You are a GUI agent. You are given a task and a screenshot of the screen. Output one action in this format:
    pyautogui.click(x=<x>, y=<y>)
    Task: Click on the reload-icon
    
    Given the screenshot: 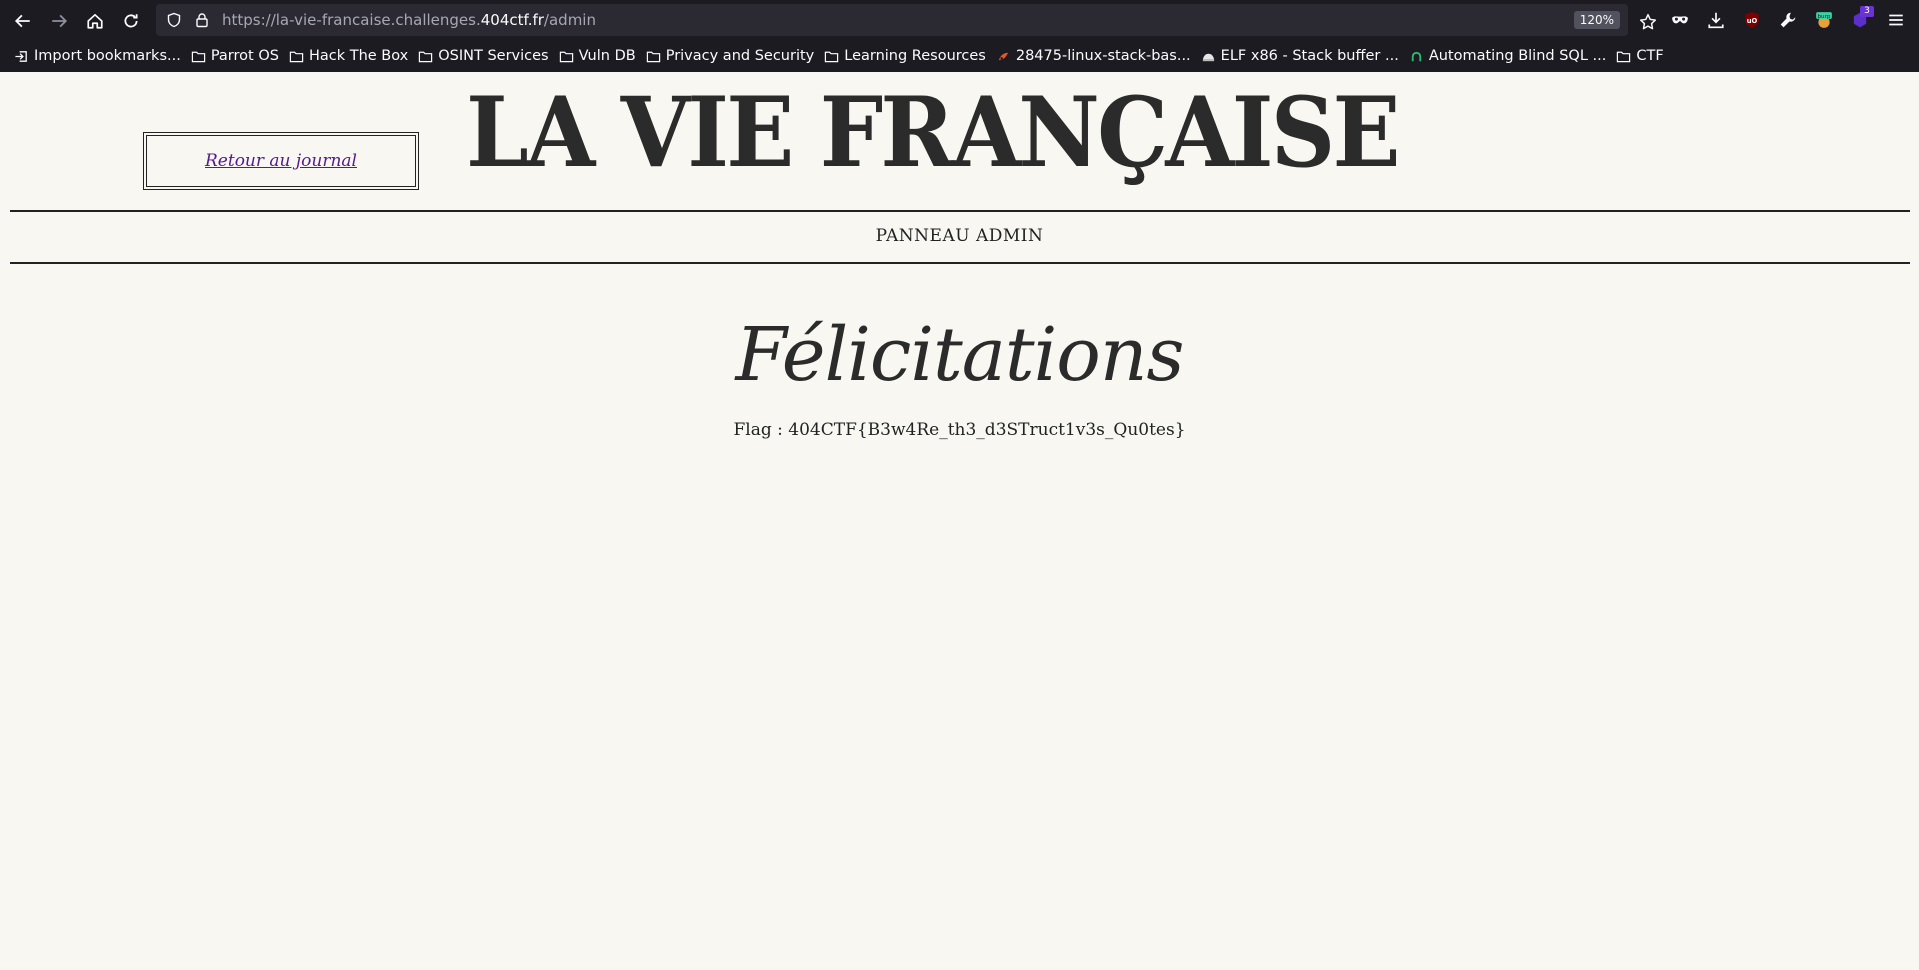 What is the action you would take?
    pyautogui.click(x=131, y=20)
    